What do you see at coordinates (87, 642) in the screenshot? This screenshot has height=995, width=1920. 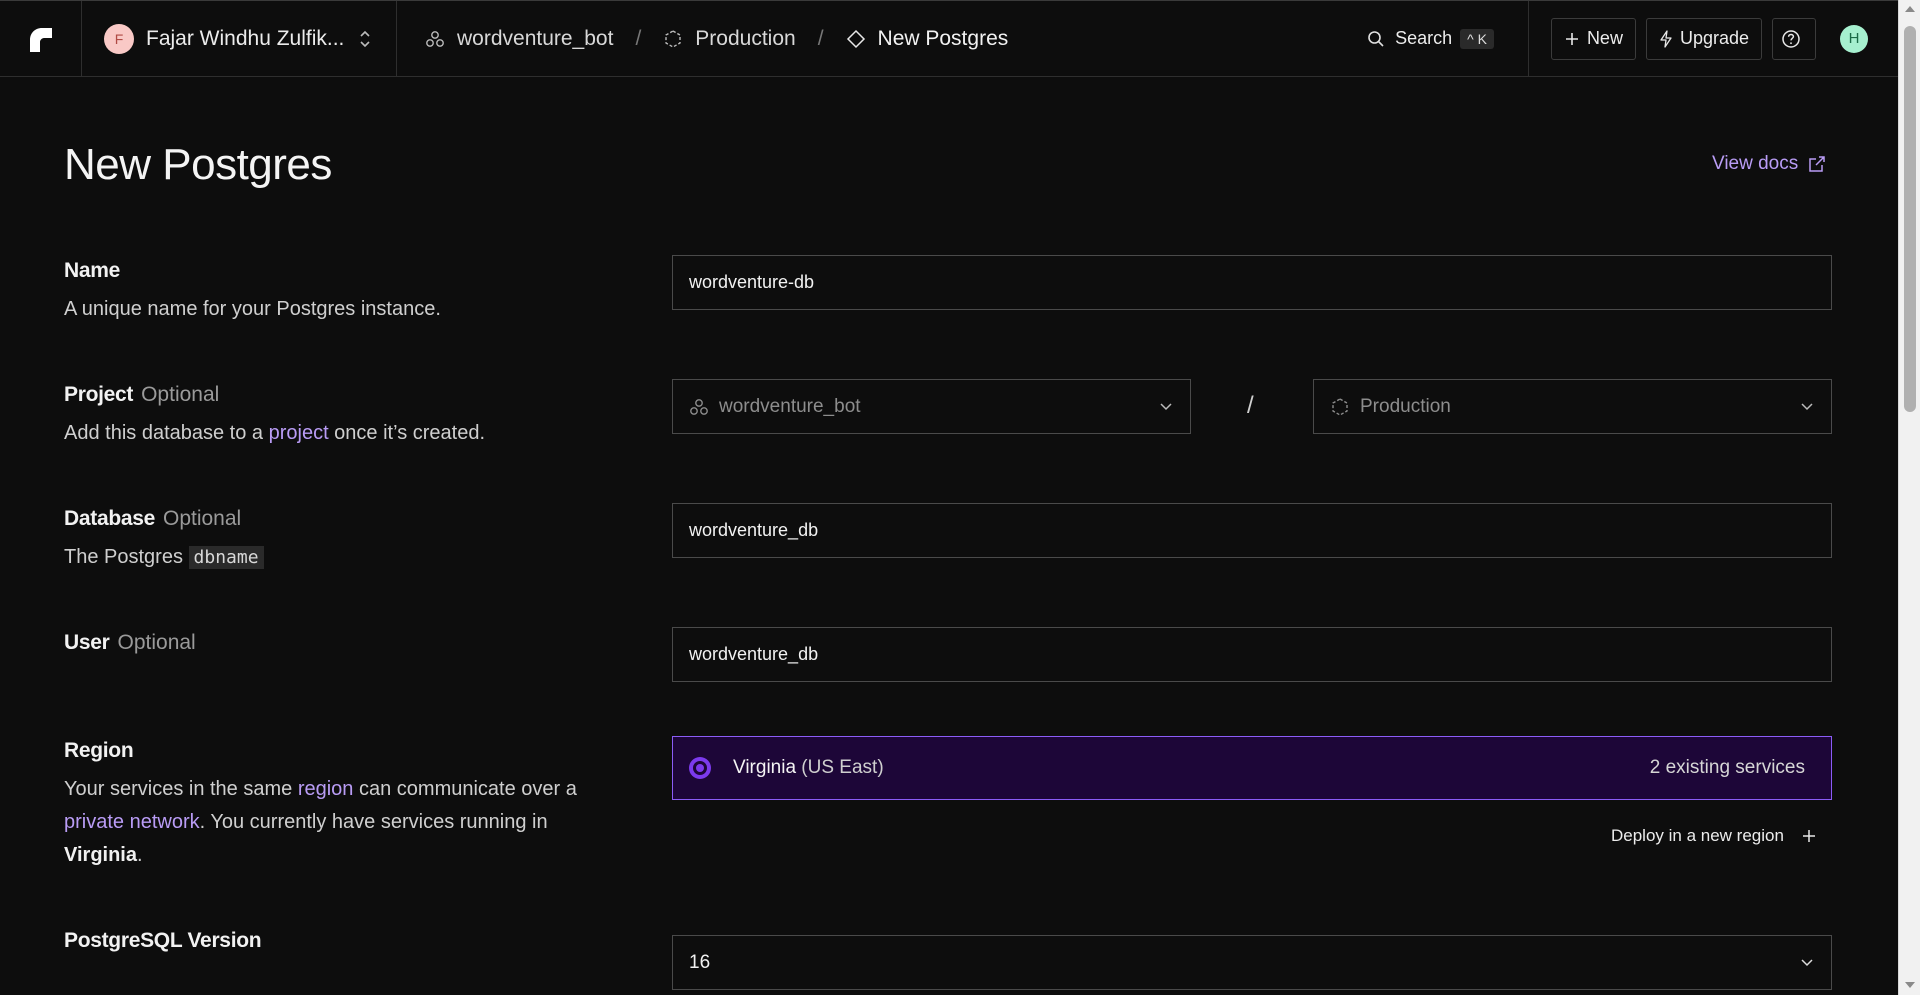 I see `user-label-text: User` at bounding box center [87, 642].